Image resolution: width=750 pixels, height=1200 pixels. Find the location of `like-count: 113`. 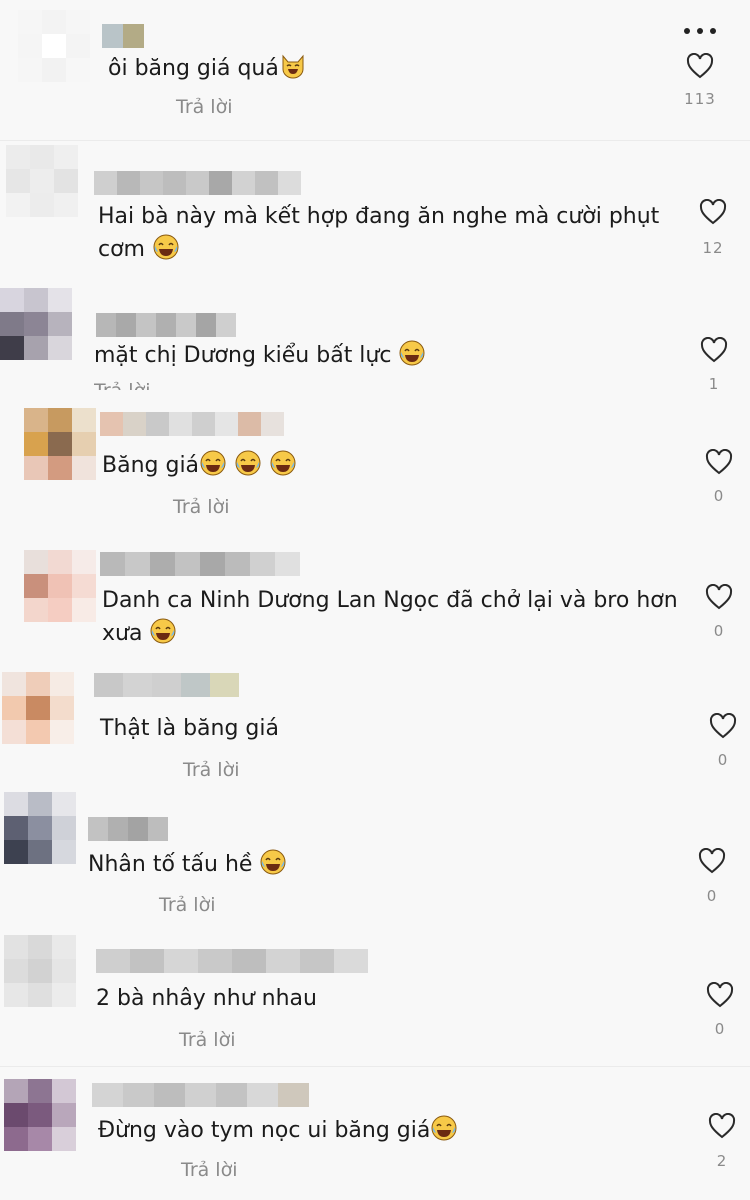

like-count: 113 is located at coordinates (700, 99).